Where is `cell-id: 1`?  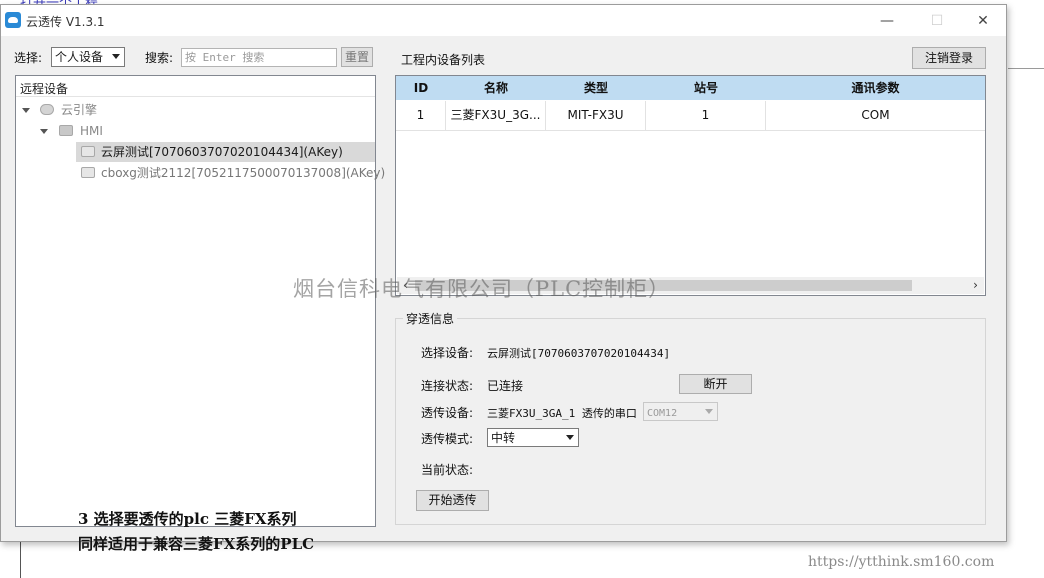
cell-id: 1 is located at coordinates (421, 115).